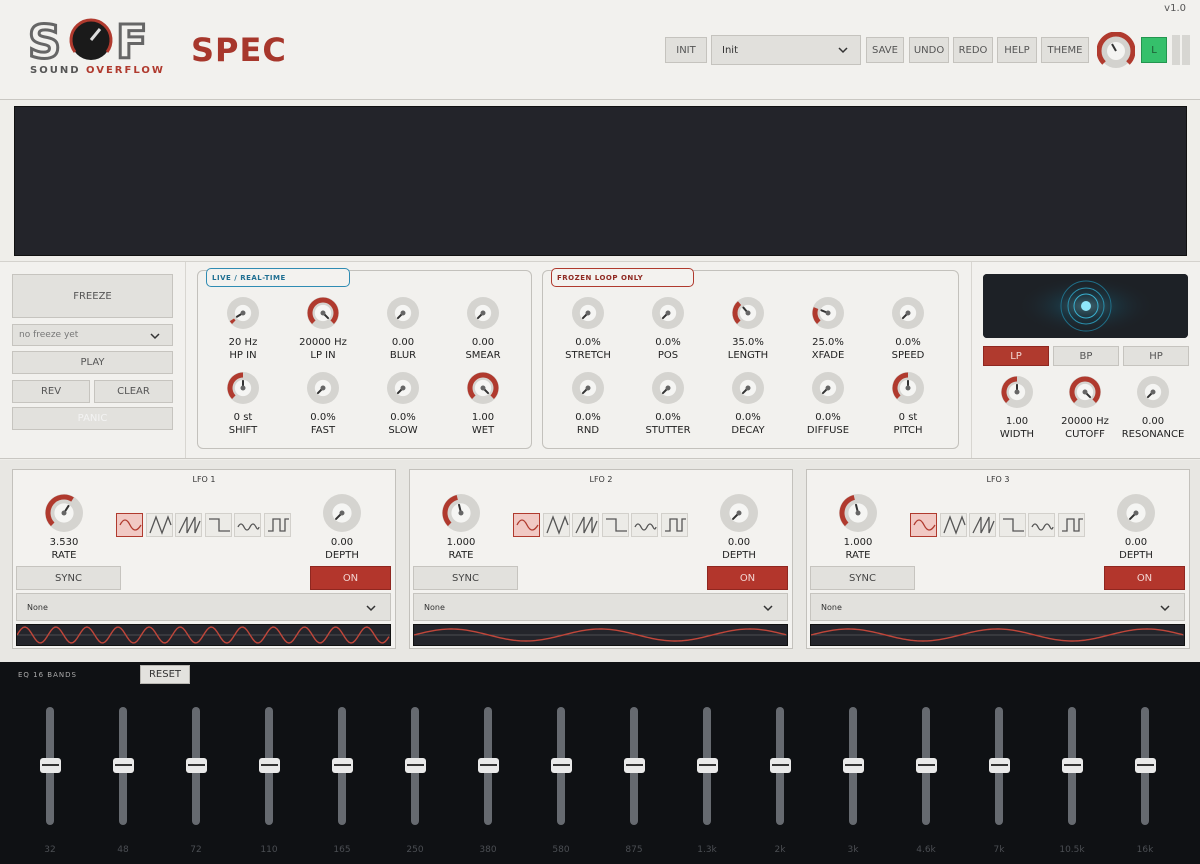 This screenshot has height=864, width=1200. I want to click on xfade-knob, so click(828, 313).